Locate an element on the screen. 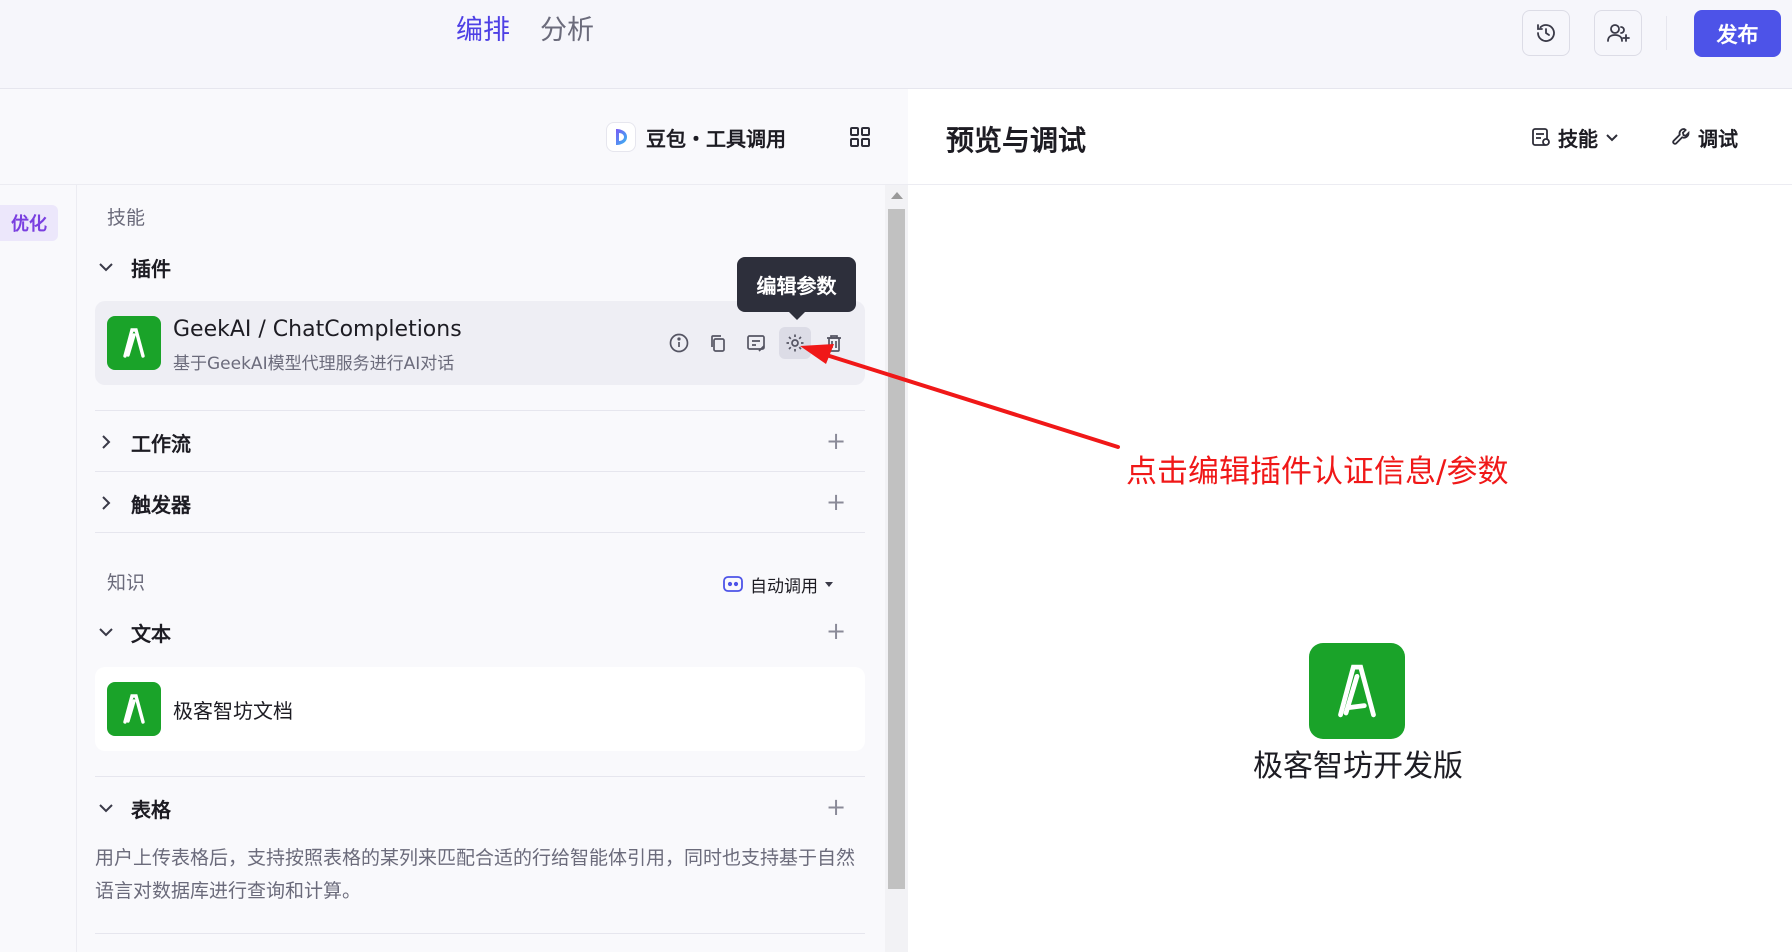 The image size is (1792, 952). add-workflow-button: + is located at coordinates (836, 441).